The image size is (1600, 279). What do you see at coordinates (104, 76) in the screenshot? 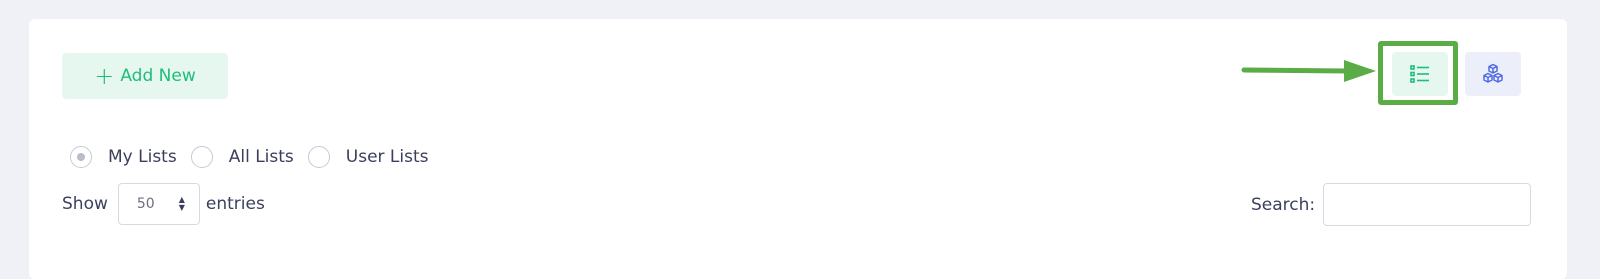
I see `plus-icon: +` at bounding box center [104, 76].